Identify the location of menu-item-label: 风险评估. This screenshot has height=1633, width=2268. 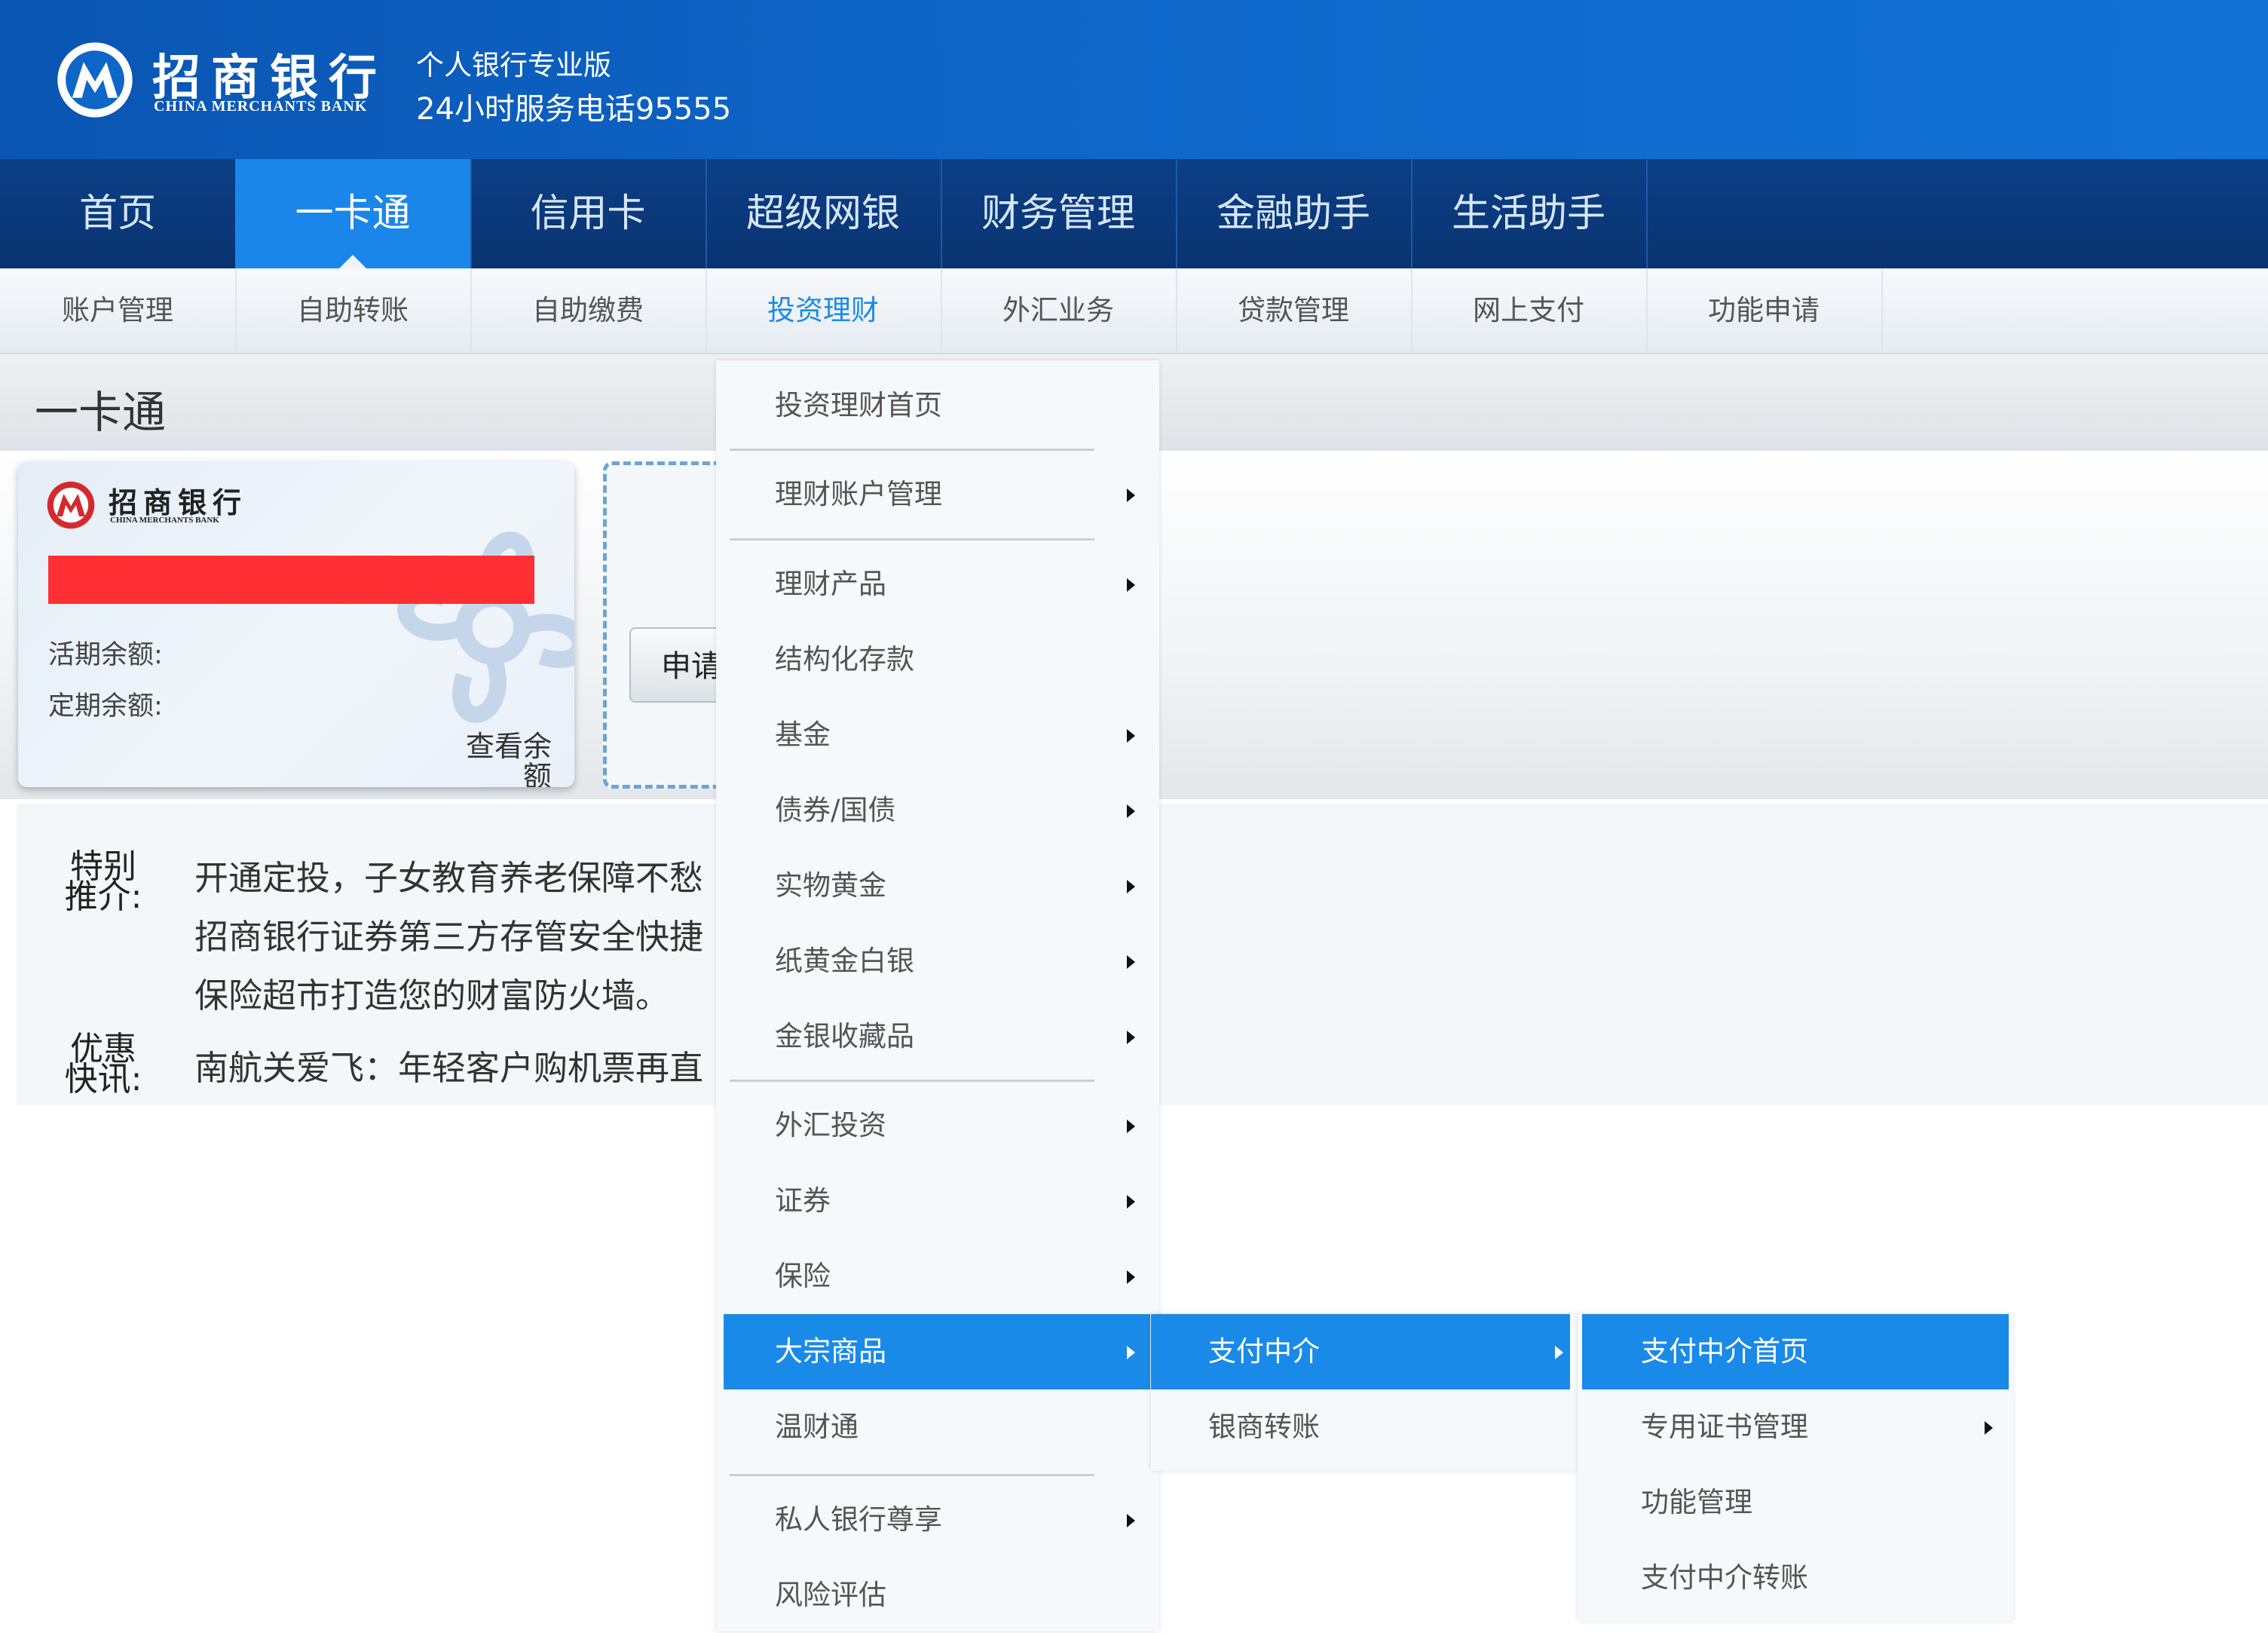
(831, 1595).